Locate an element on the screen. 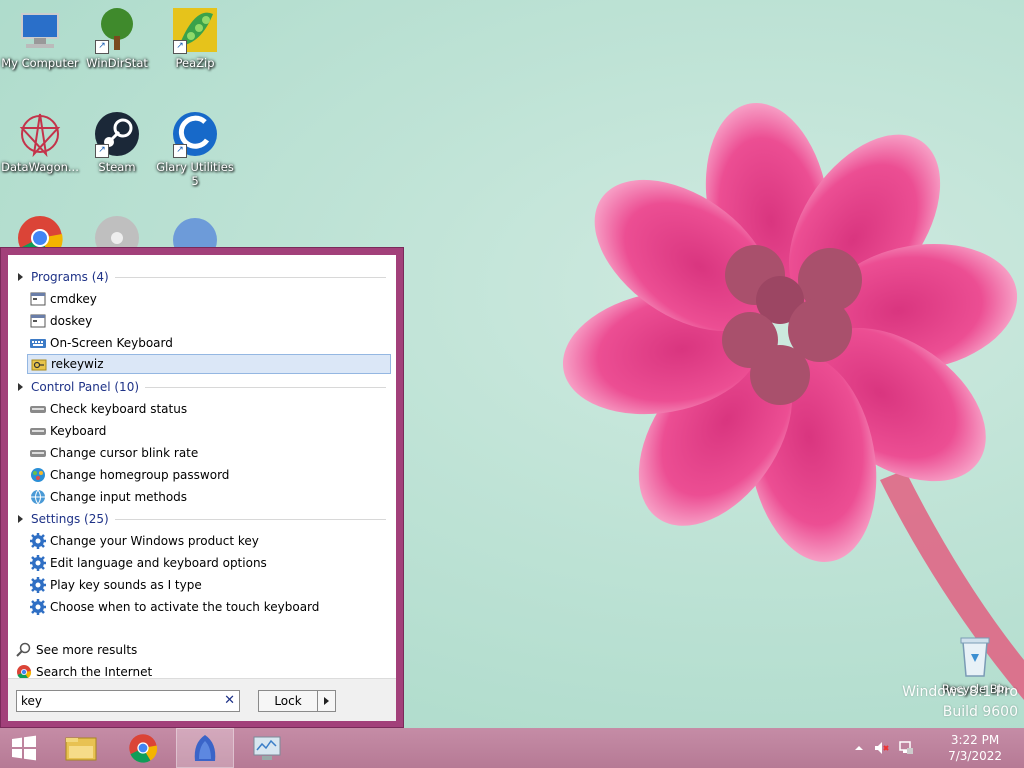  recycle-bin-icon is located at coordinates (975, 656).